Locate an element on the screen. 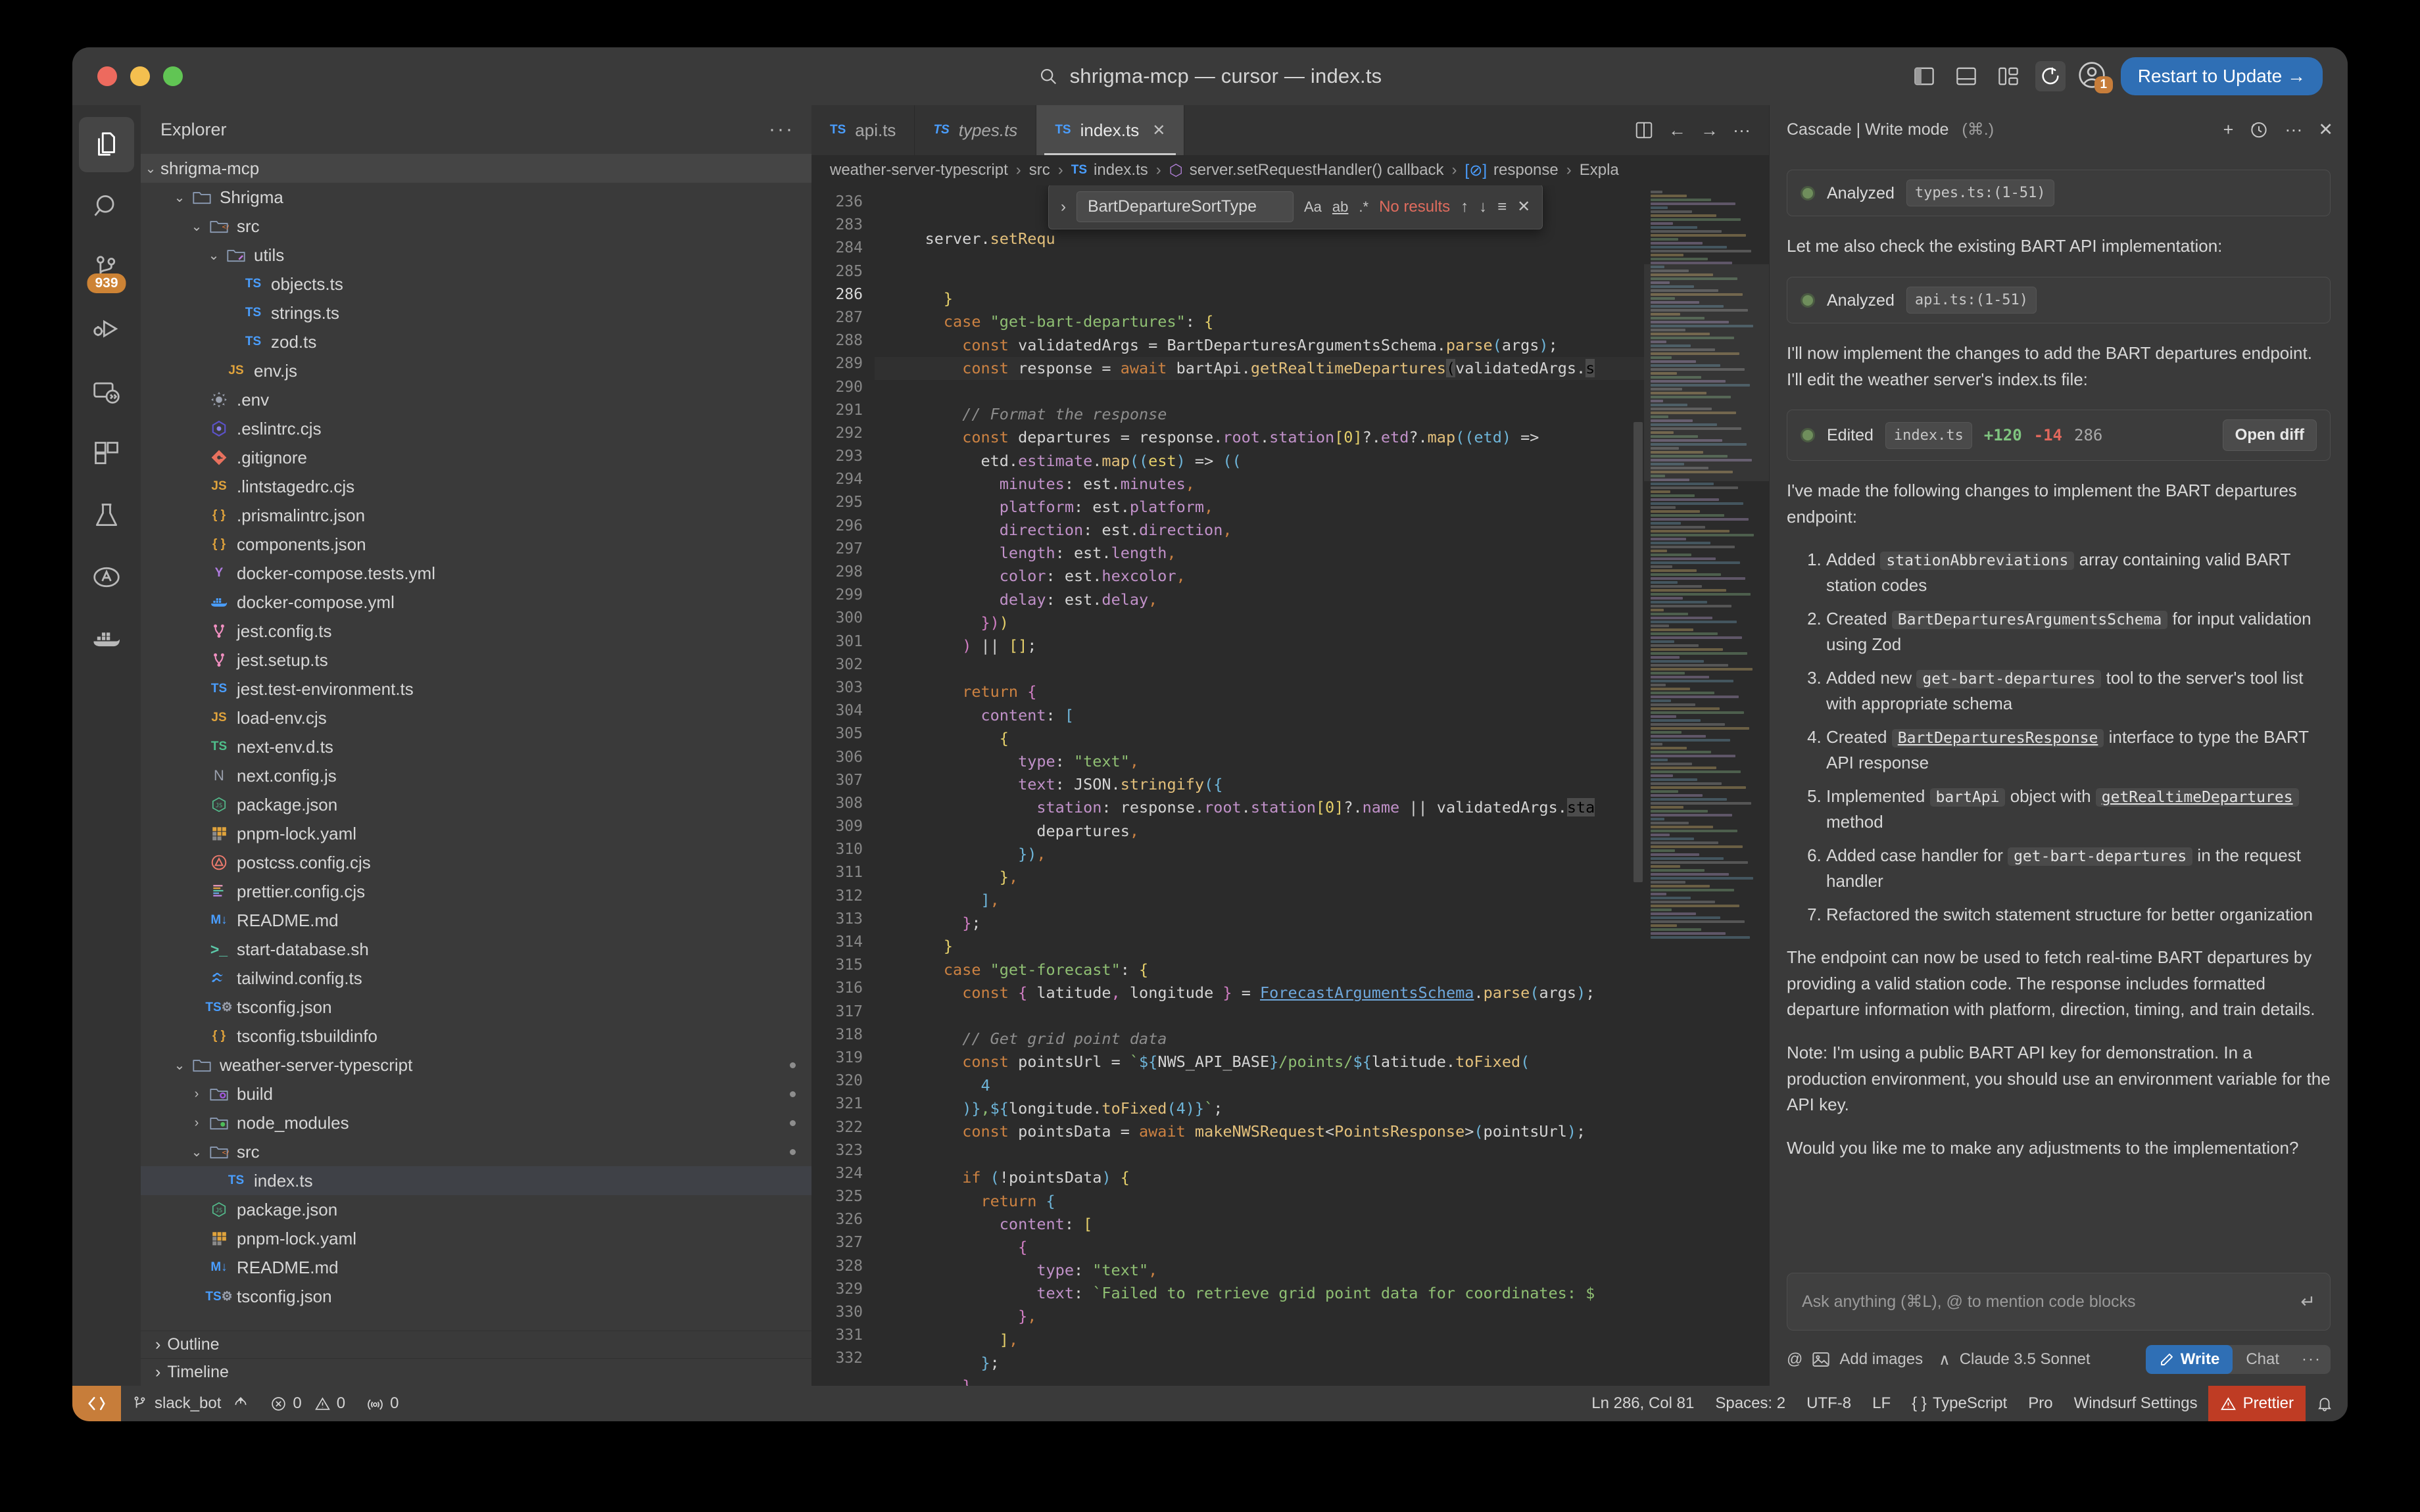  tree-item-jest-test-environment-ts: TS jest.test-environment.ts is located at coordinates (476, 689).